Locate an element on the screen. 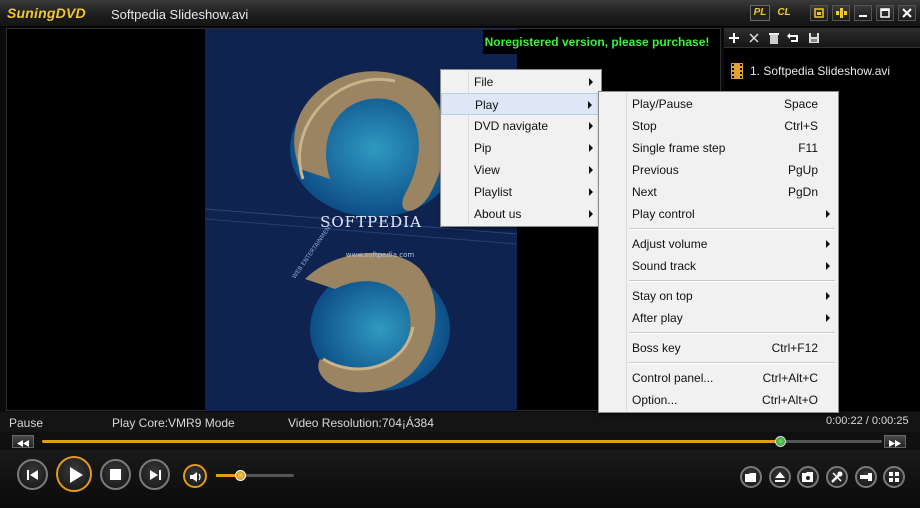 The width and height of the screenshot is (920, 508). menu-item-control-panel: Control panel... Ctrl+Alt+C is located at coordinates (718, 378).